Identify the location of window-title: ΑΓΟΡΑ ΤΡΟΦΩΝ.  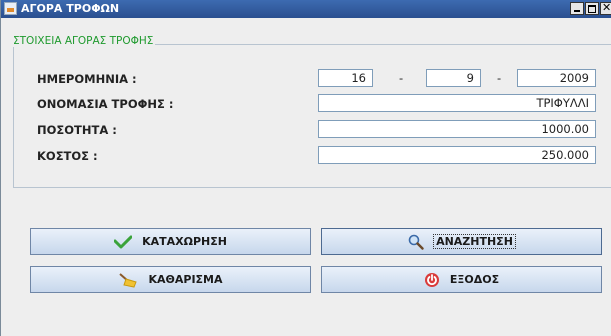
(70, 8).